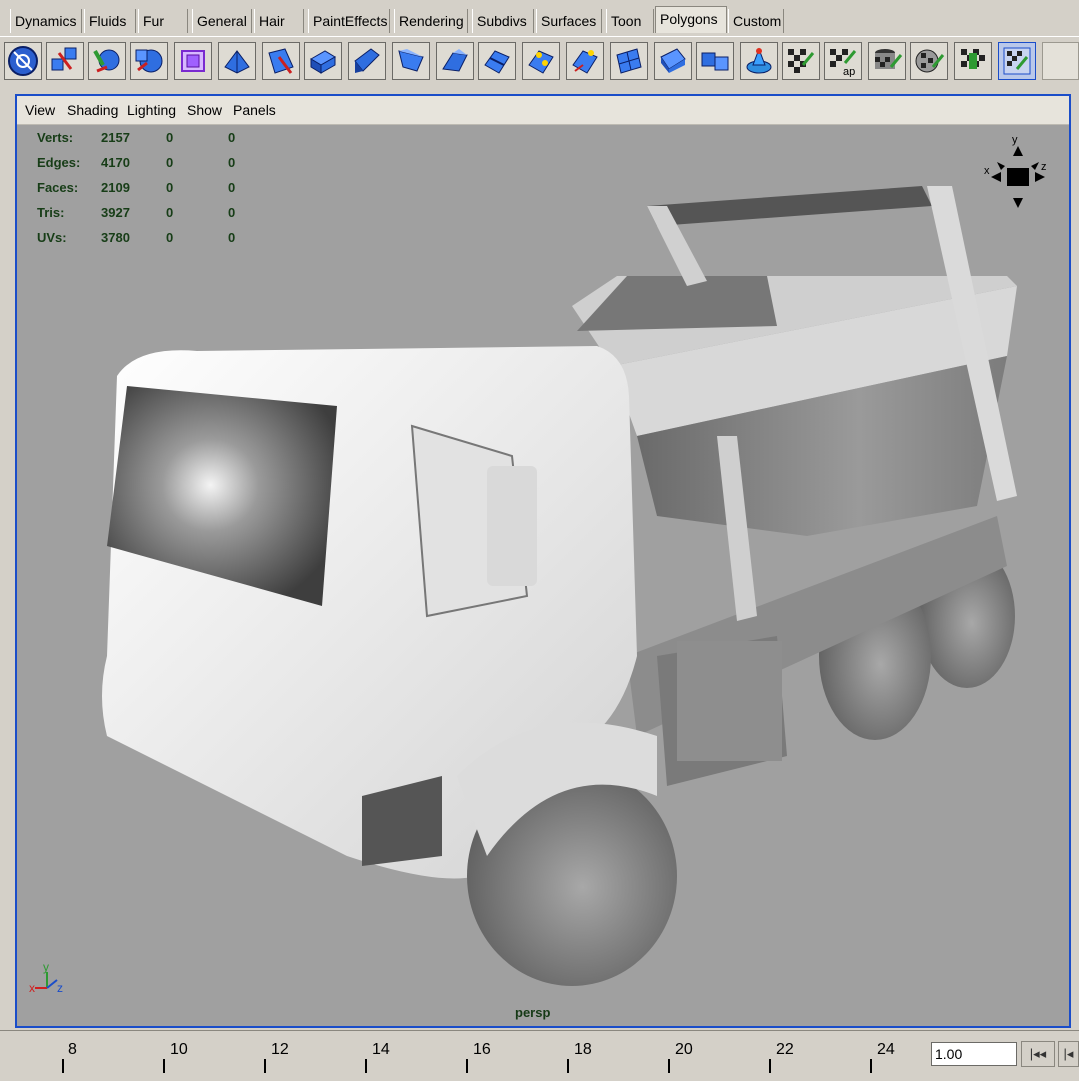 The width and height of the screenshot is (1079, 1081). I want to click on tick-label: 14, so click(381, 1049).